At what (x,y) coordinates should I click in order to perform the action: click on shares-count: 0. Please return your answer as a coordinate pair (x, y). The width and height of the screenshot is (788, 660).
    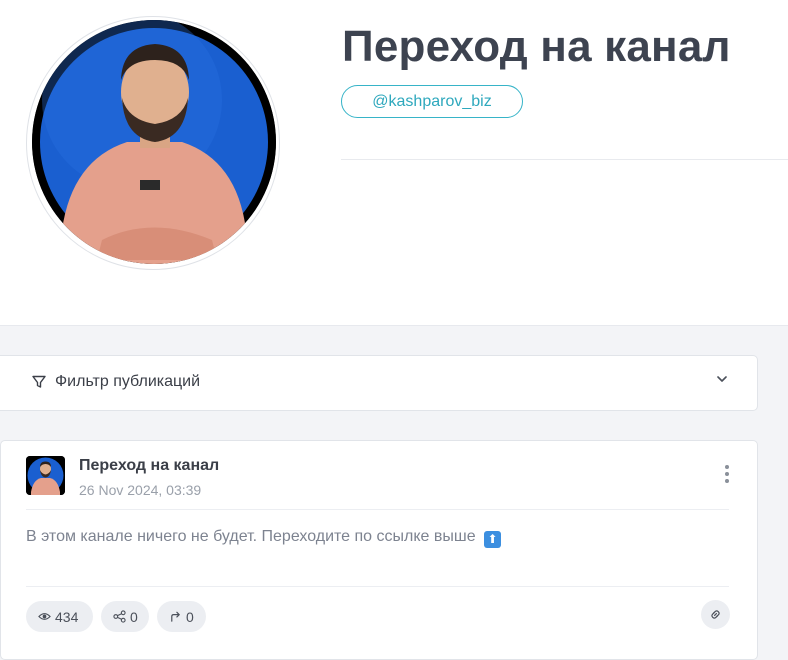
    Looking at the image, I should click on (134, 616).